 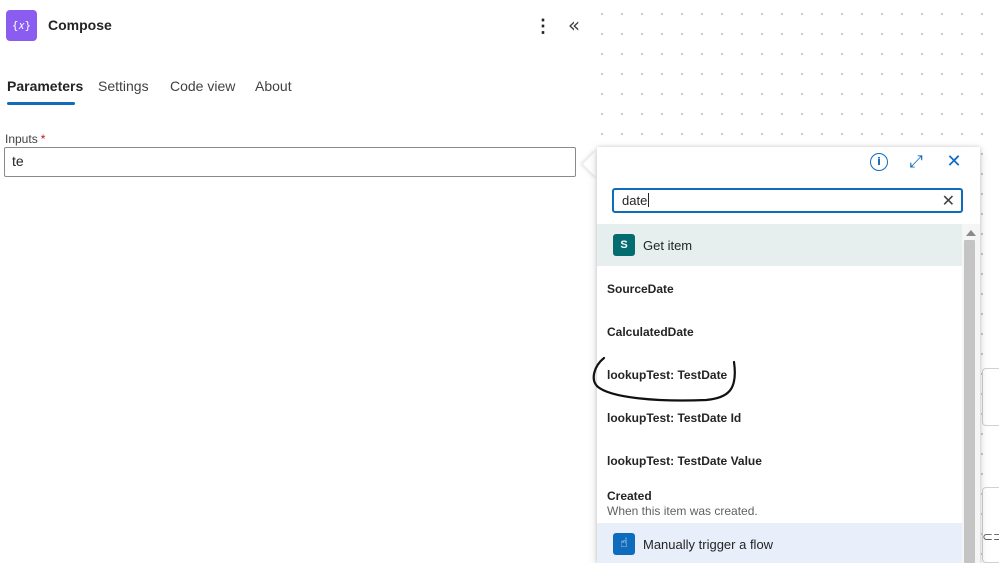 What do you see at coordinates (290, 162) in the screenshot?
I see `inputs-field: te` at bounding box center [290, 162].